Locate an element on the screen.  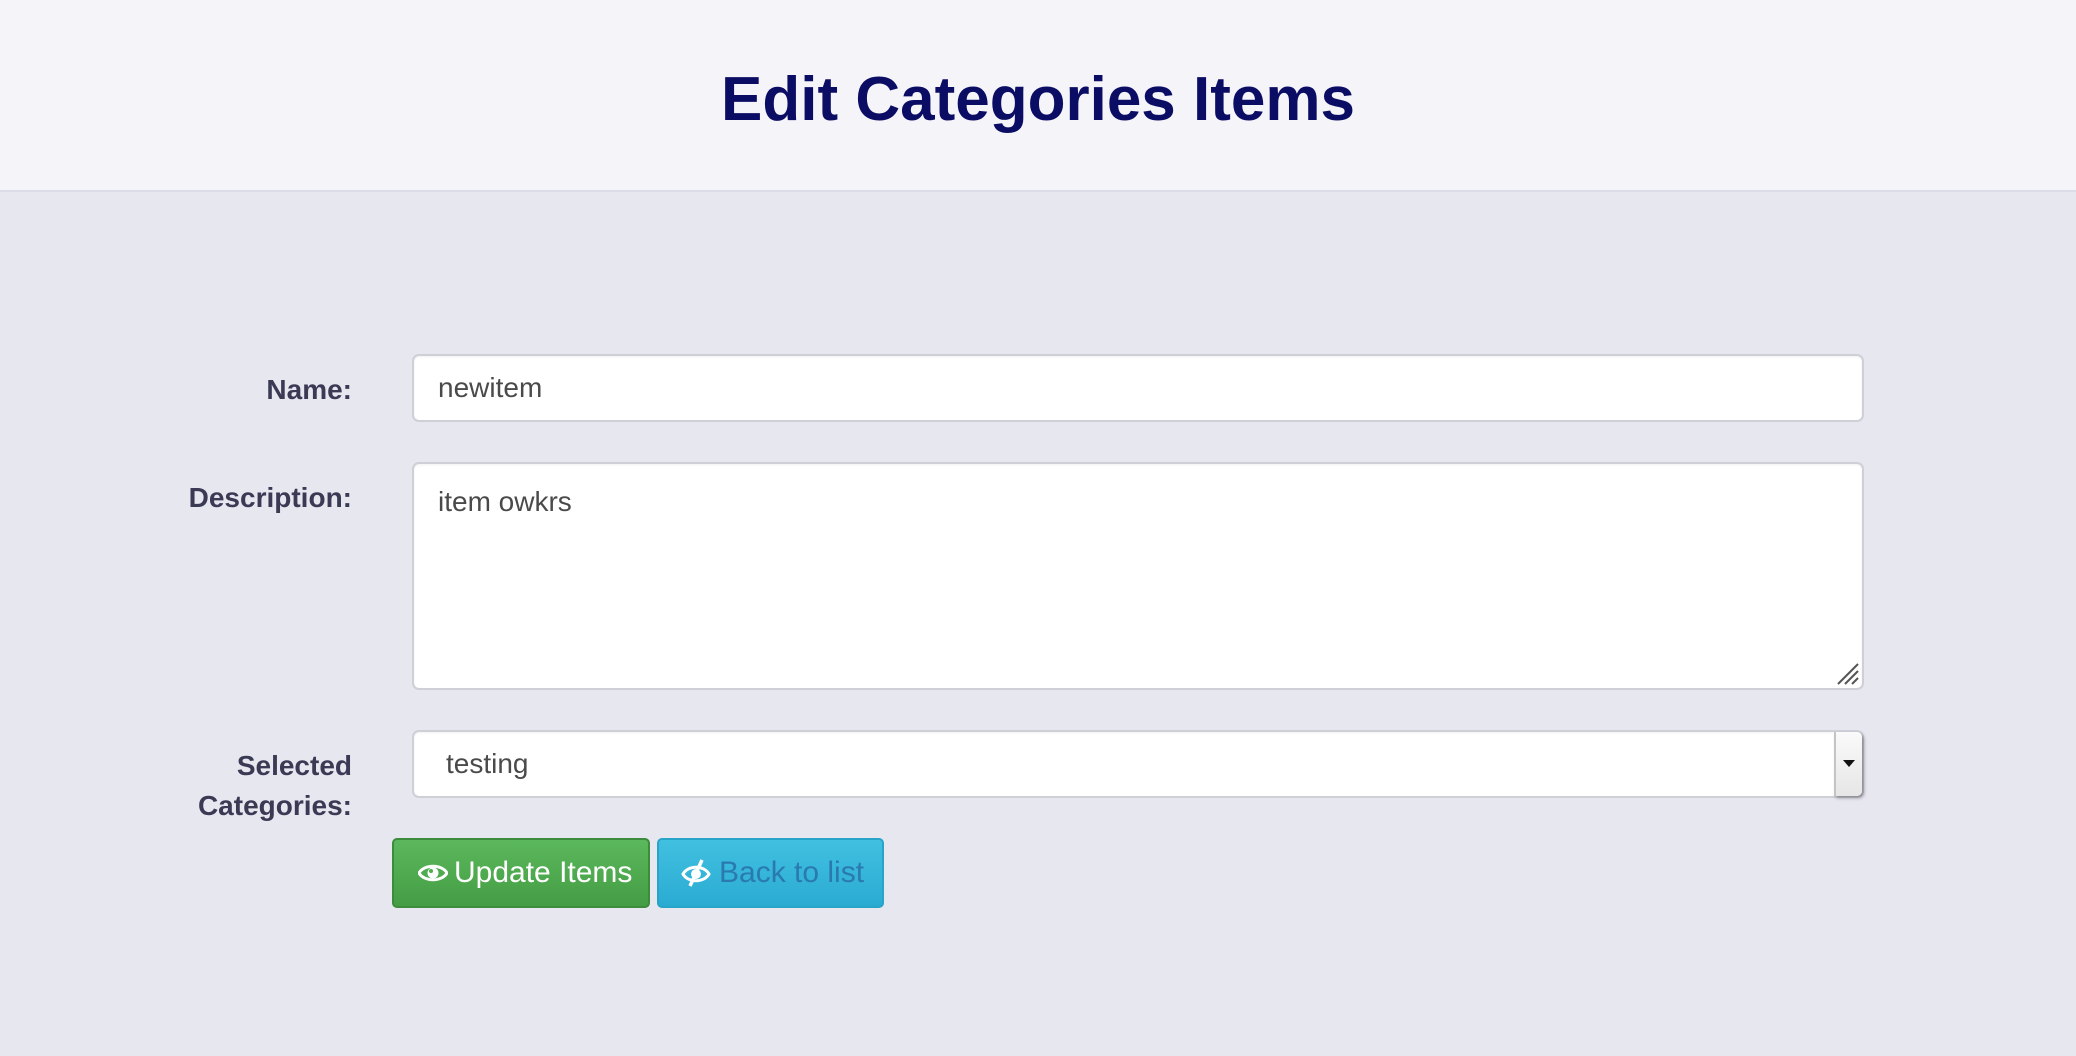
categories-select-value: testing is located at coordinates (487, 763).